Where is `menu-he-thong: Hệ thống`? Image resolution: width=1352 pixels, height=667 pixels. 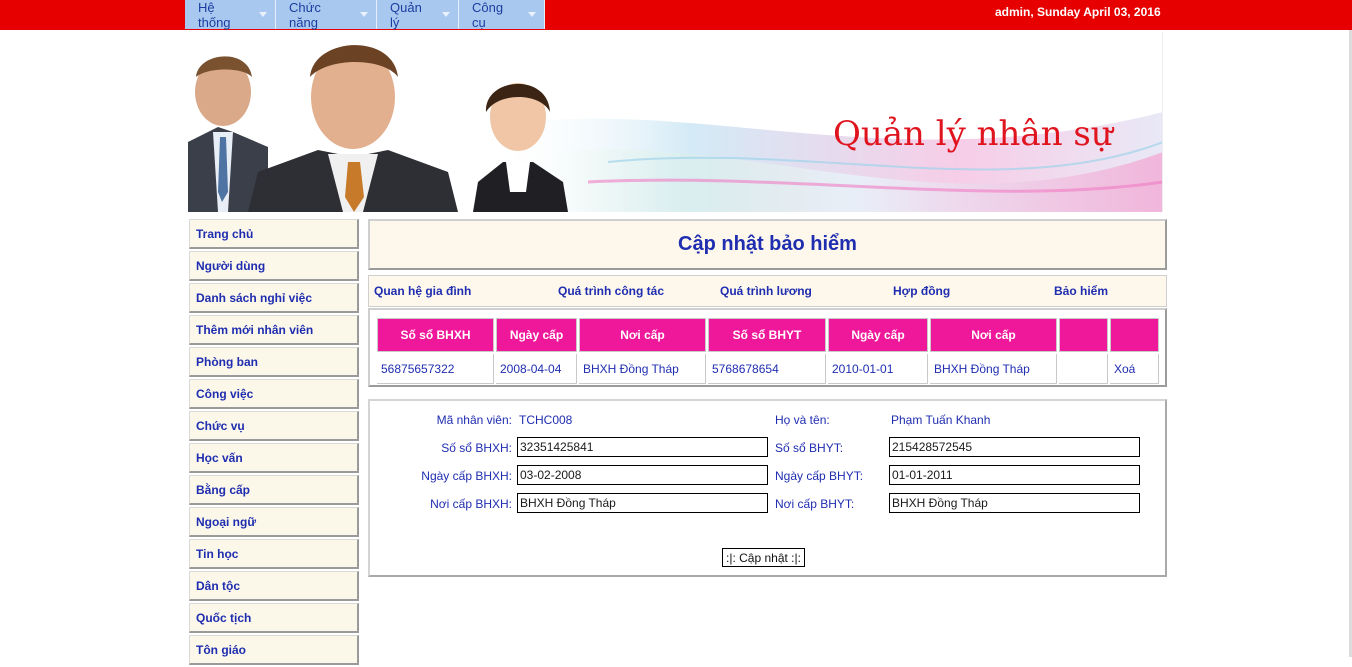 menu-he-thong: Hệ thống is located at coordinates (230, 15).